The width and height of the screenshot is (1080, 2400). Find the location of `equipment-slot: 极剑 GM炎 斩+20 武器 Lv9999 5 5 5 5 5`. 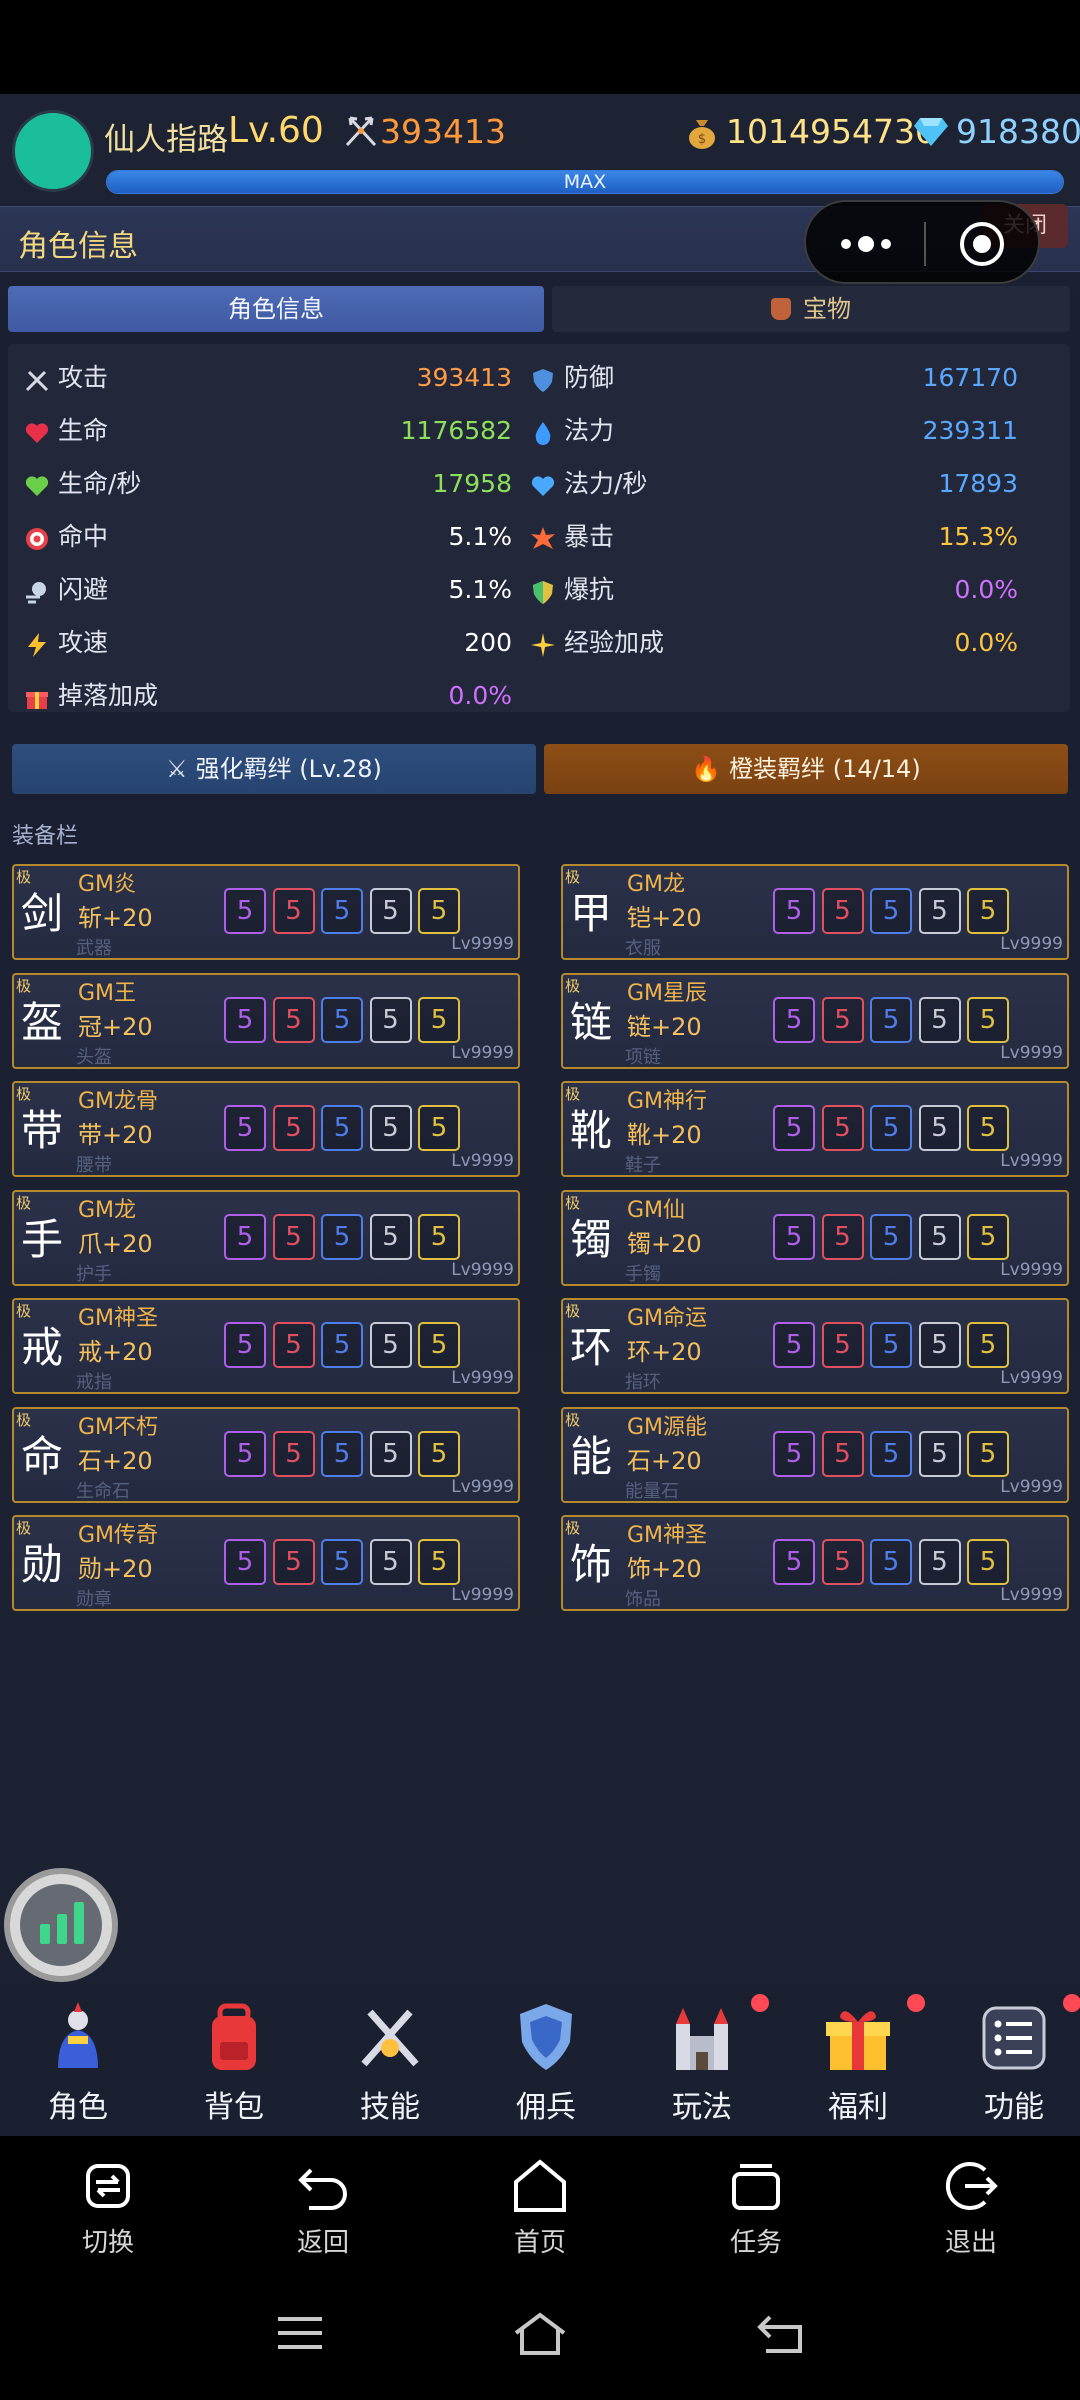

equipment-slot: 极剑 GM炎 斩+20 武器 Lv9999 5 5 5 5 5 is located at coordinates (266, 912).